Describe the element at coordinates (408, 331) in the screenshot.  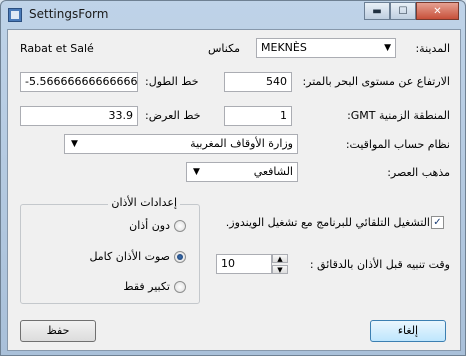
I see `cancel-button: إلغاء` at that location.